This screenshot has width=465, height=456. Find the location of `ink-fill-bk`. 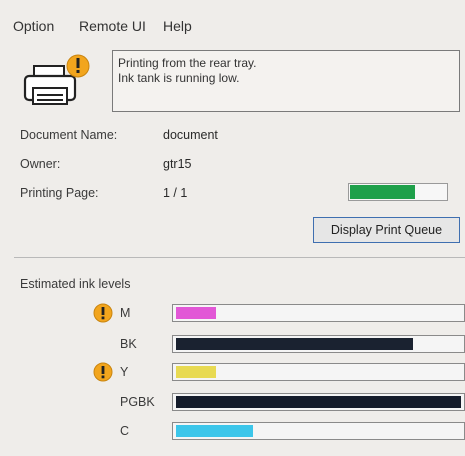

ink-fill-bk is located at coordinates (294, 344).